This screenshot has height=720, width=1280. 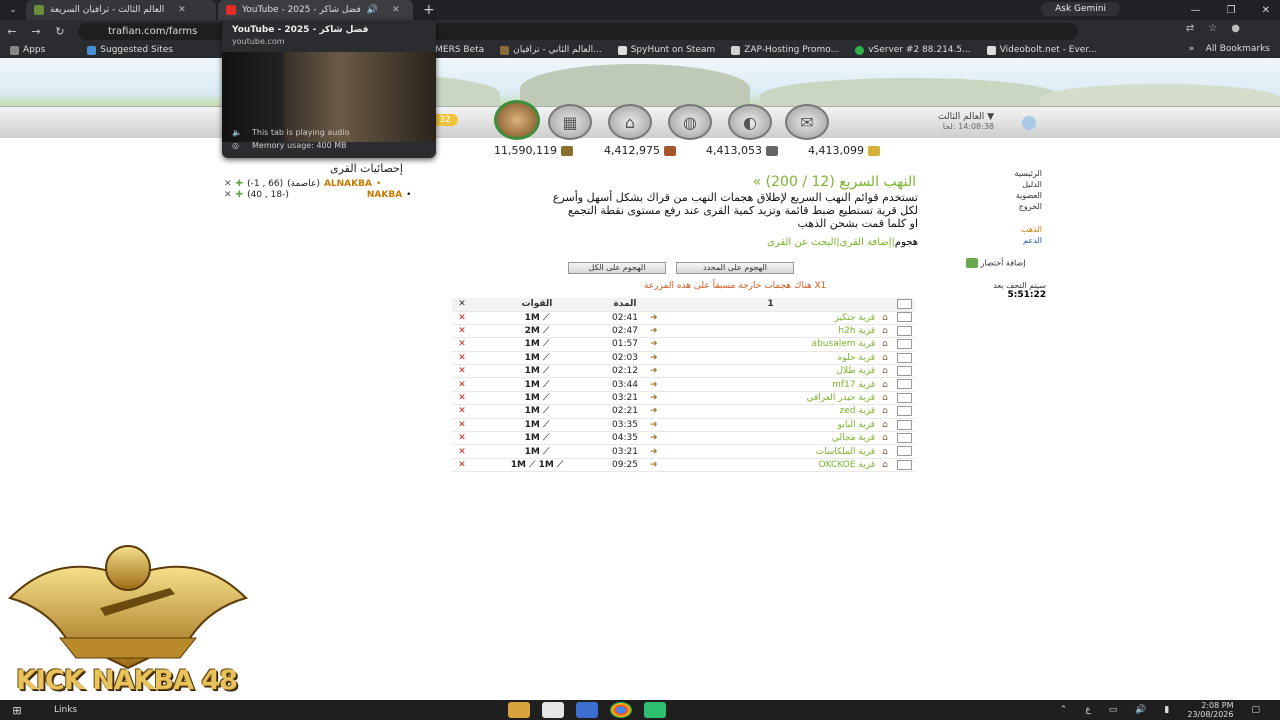 What do you see at coordinates (770, 371) in the screenshot?
I see `village-link: قرية طلال` at bounding box center [770, 371].